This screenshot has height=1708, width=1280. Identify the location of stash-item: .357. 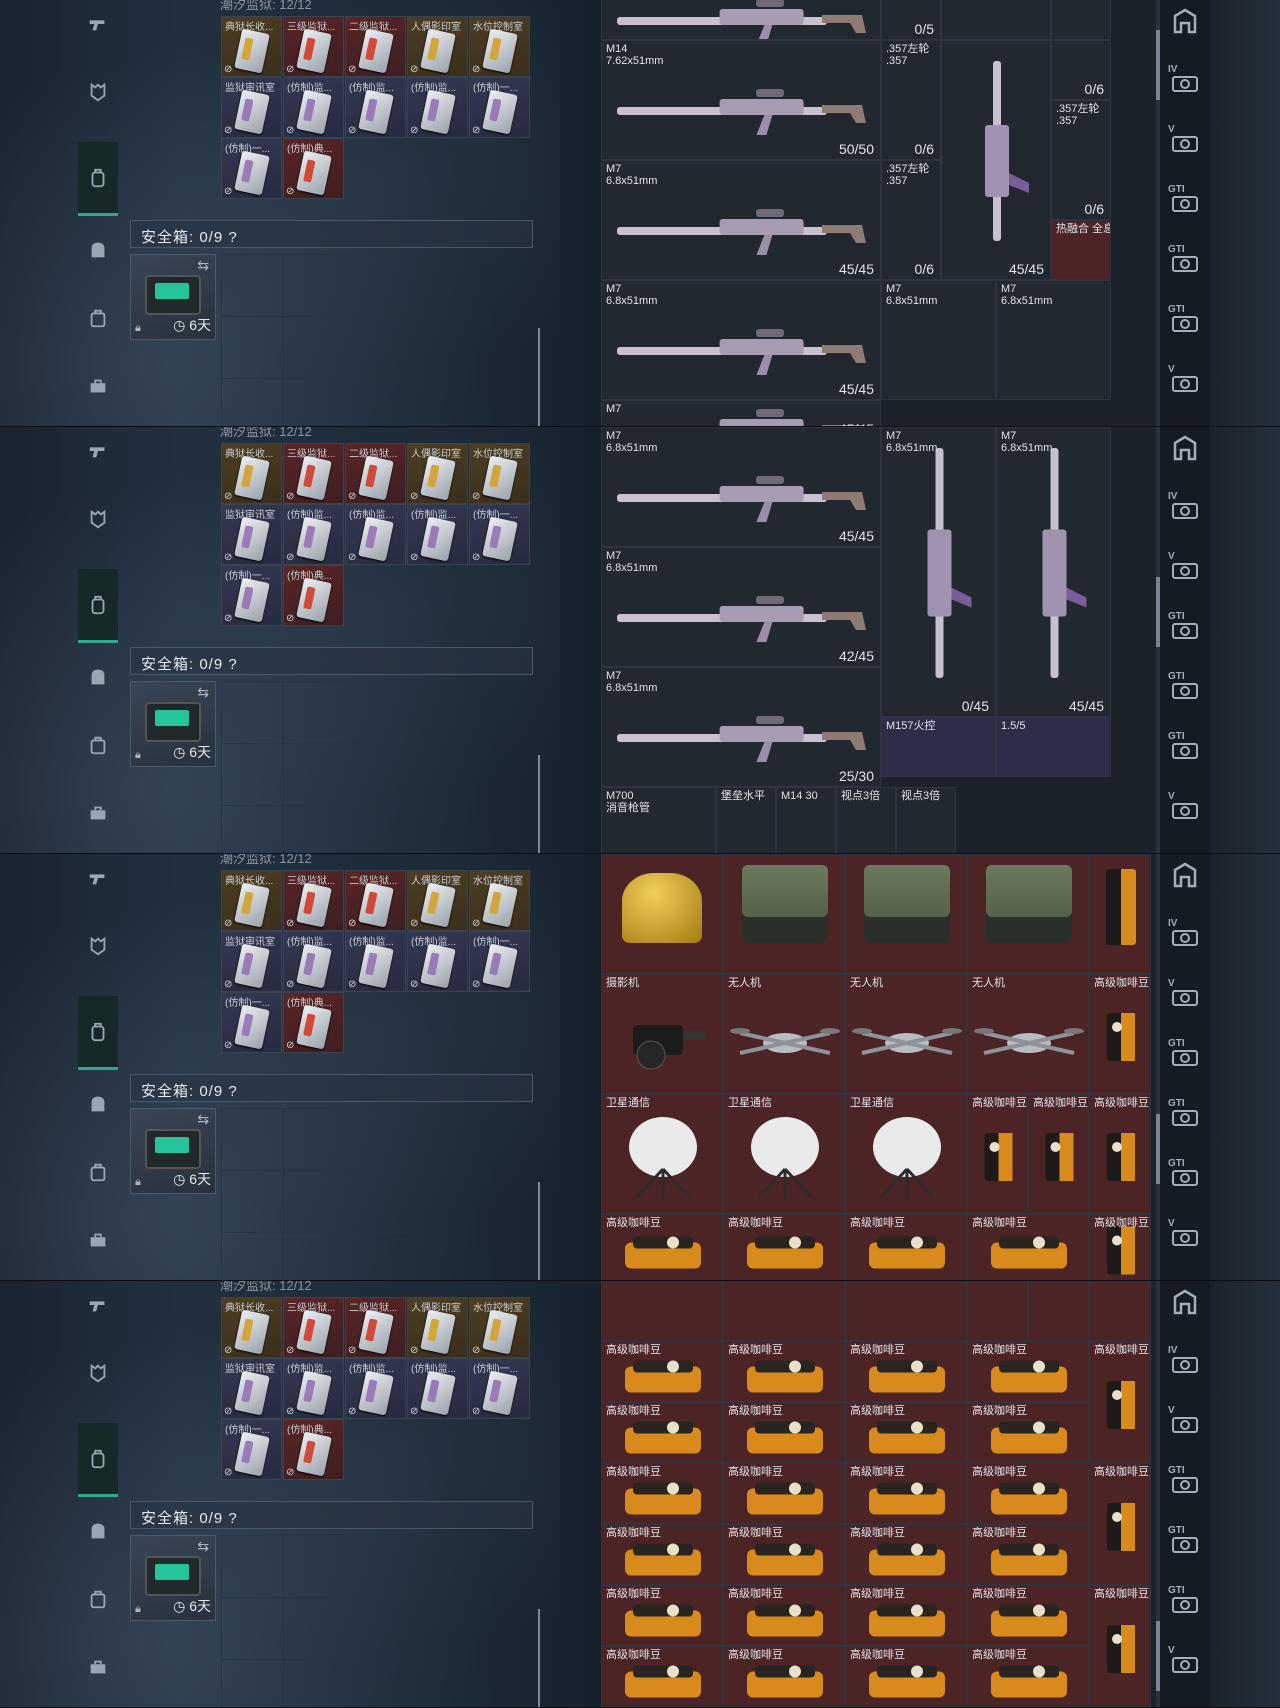
(1081, 20).